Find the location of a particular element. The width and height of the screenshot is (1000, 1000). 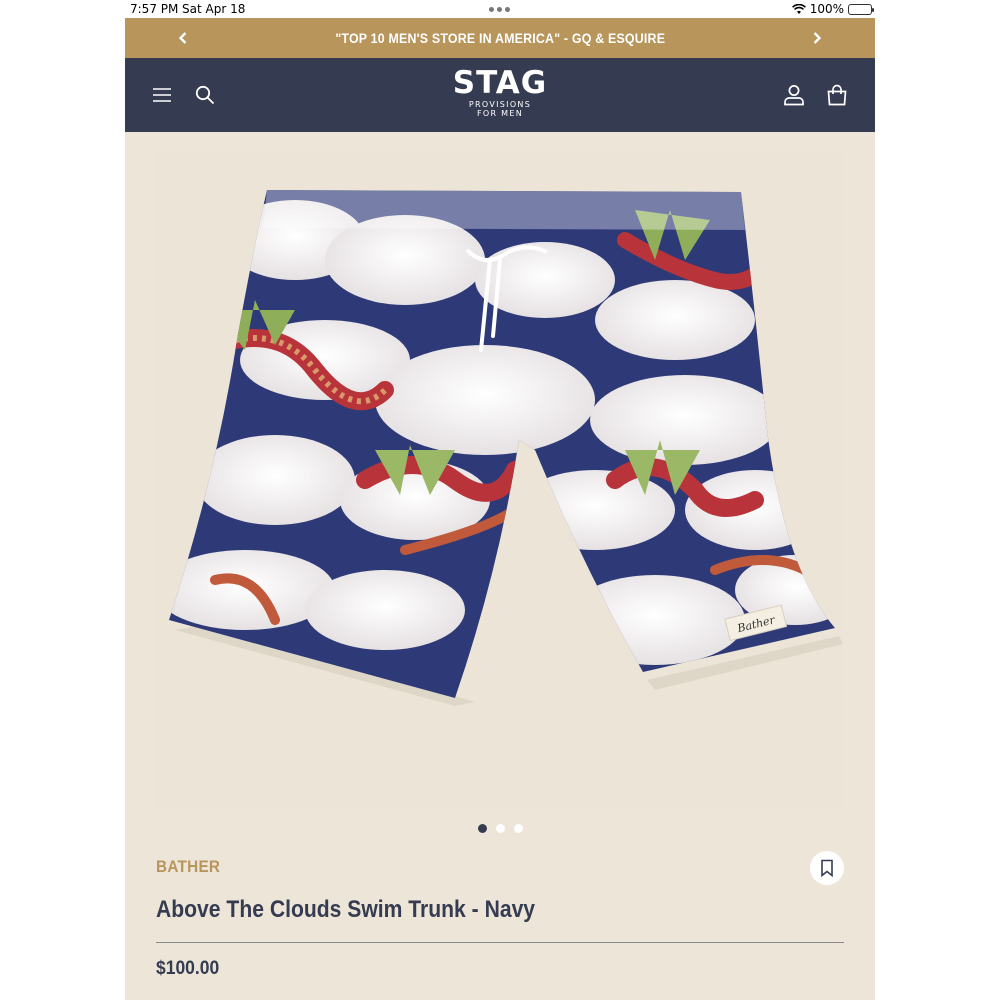

wifi-icon is located at coordinates (798, 8).